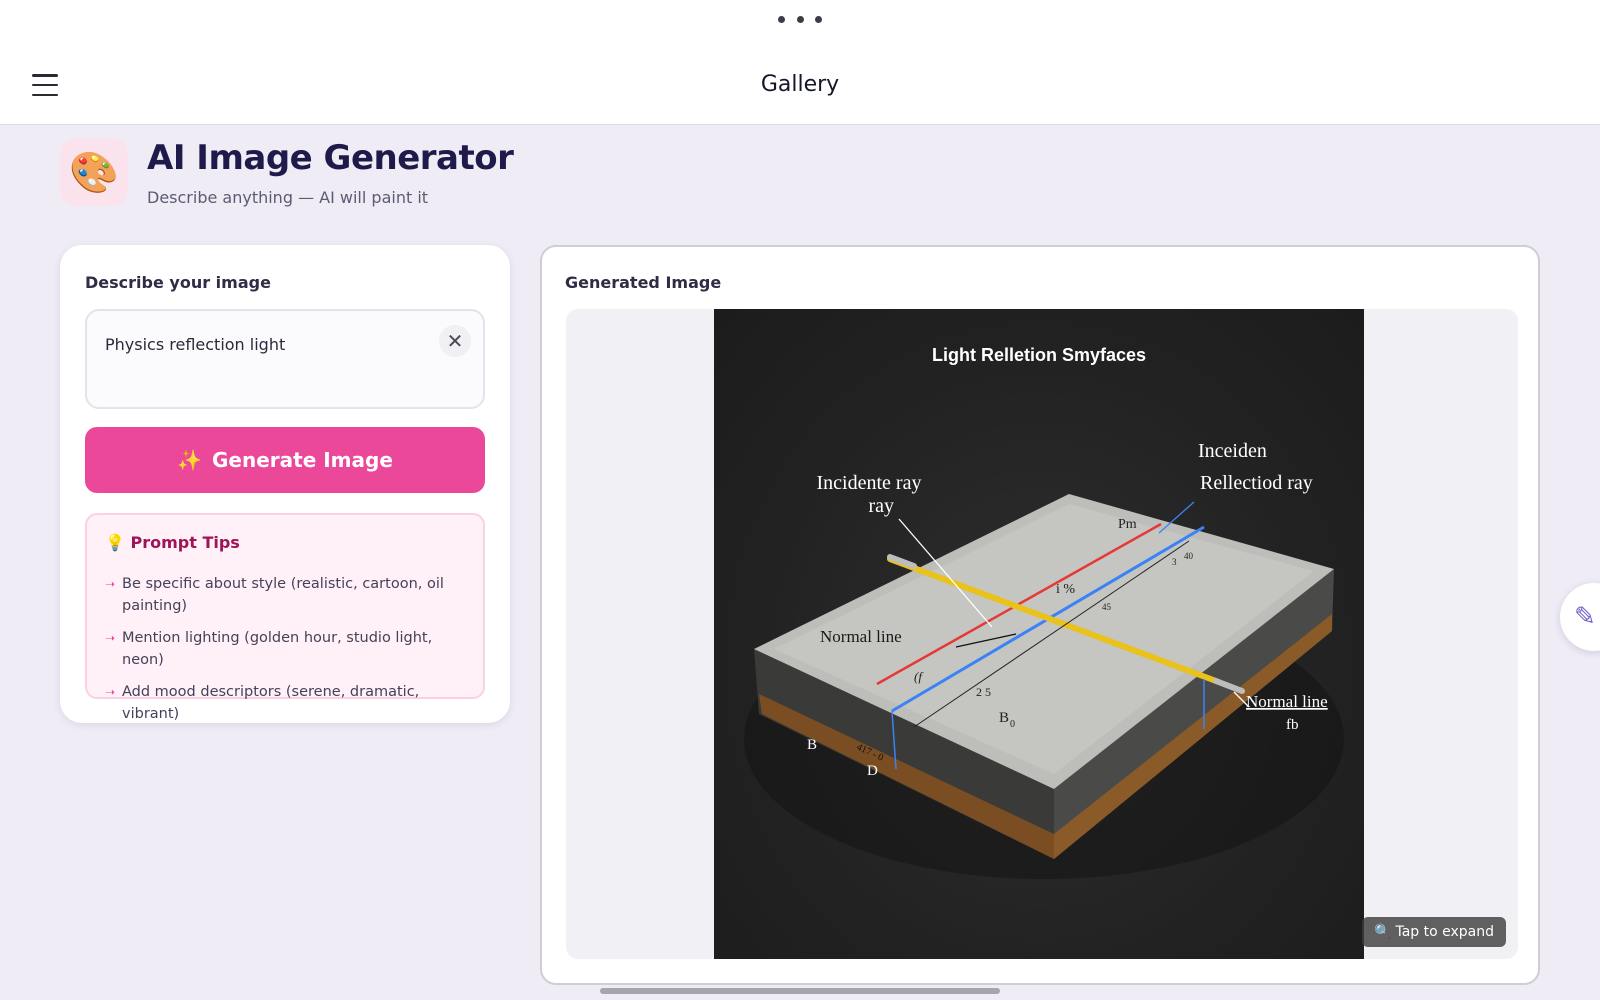 The image size is (1600, 1000). I want to click on generate-button-label: Generate Image, so click(302, 460).